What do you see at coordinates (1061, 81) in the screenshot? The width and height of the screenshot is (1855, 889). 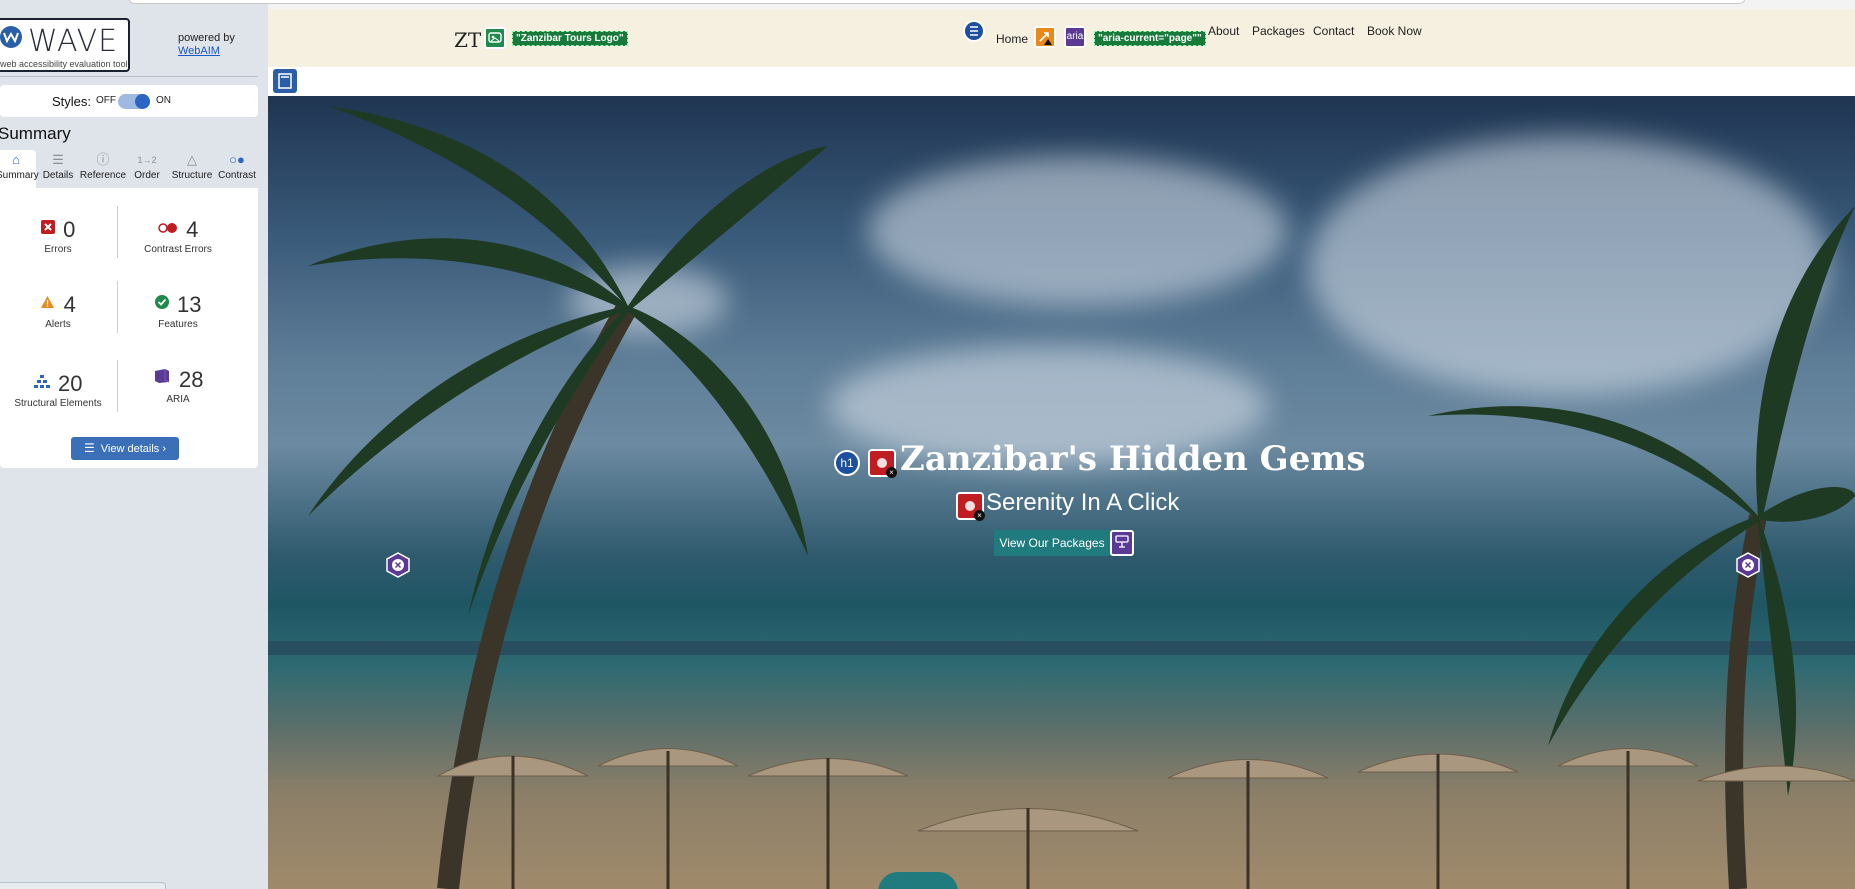 I see `sub-header-bar` at bounding box center [1061, 81].